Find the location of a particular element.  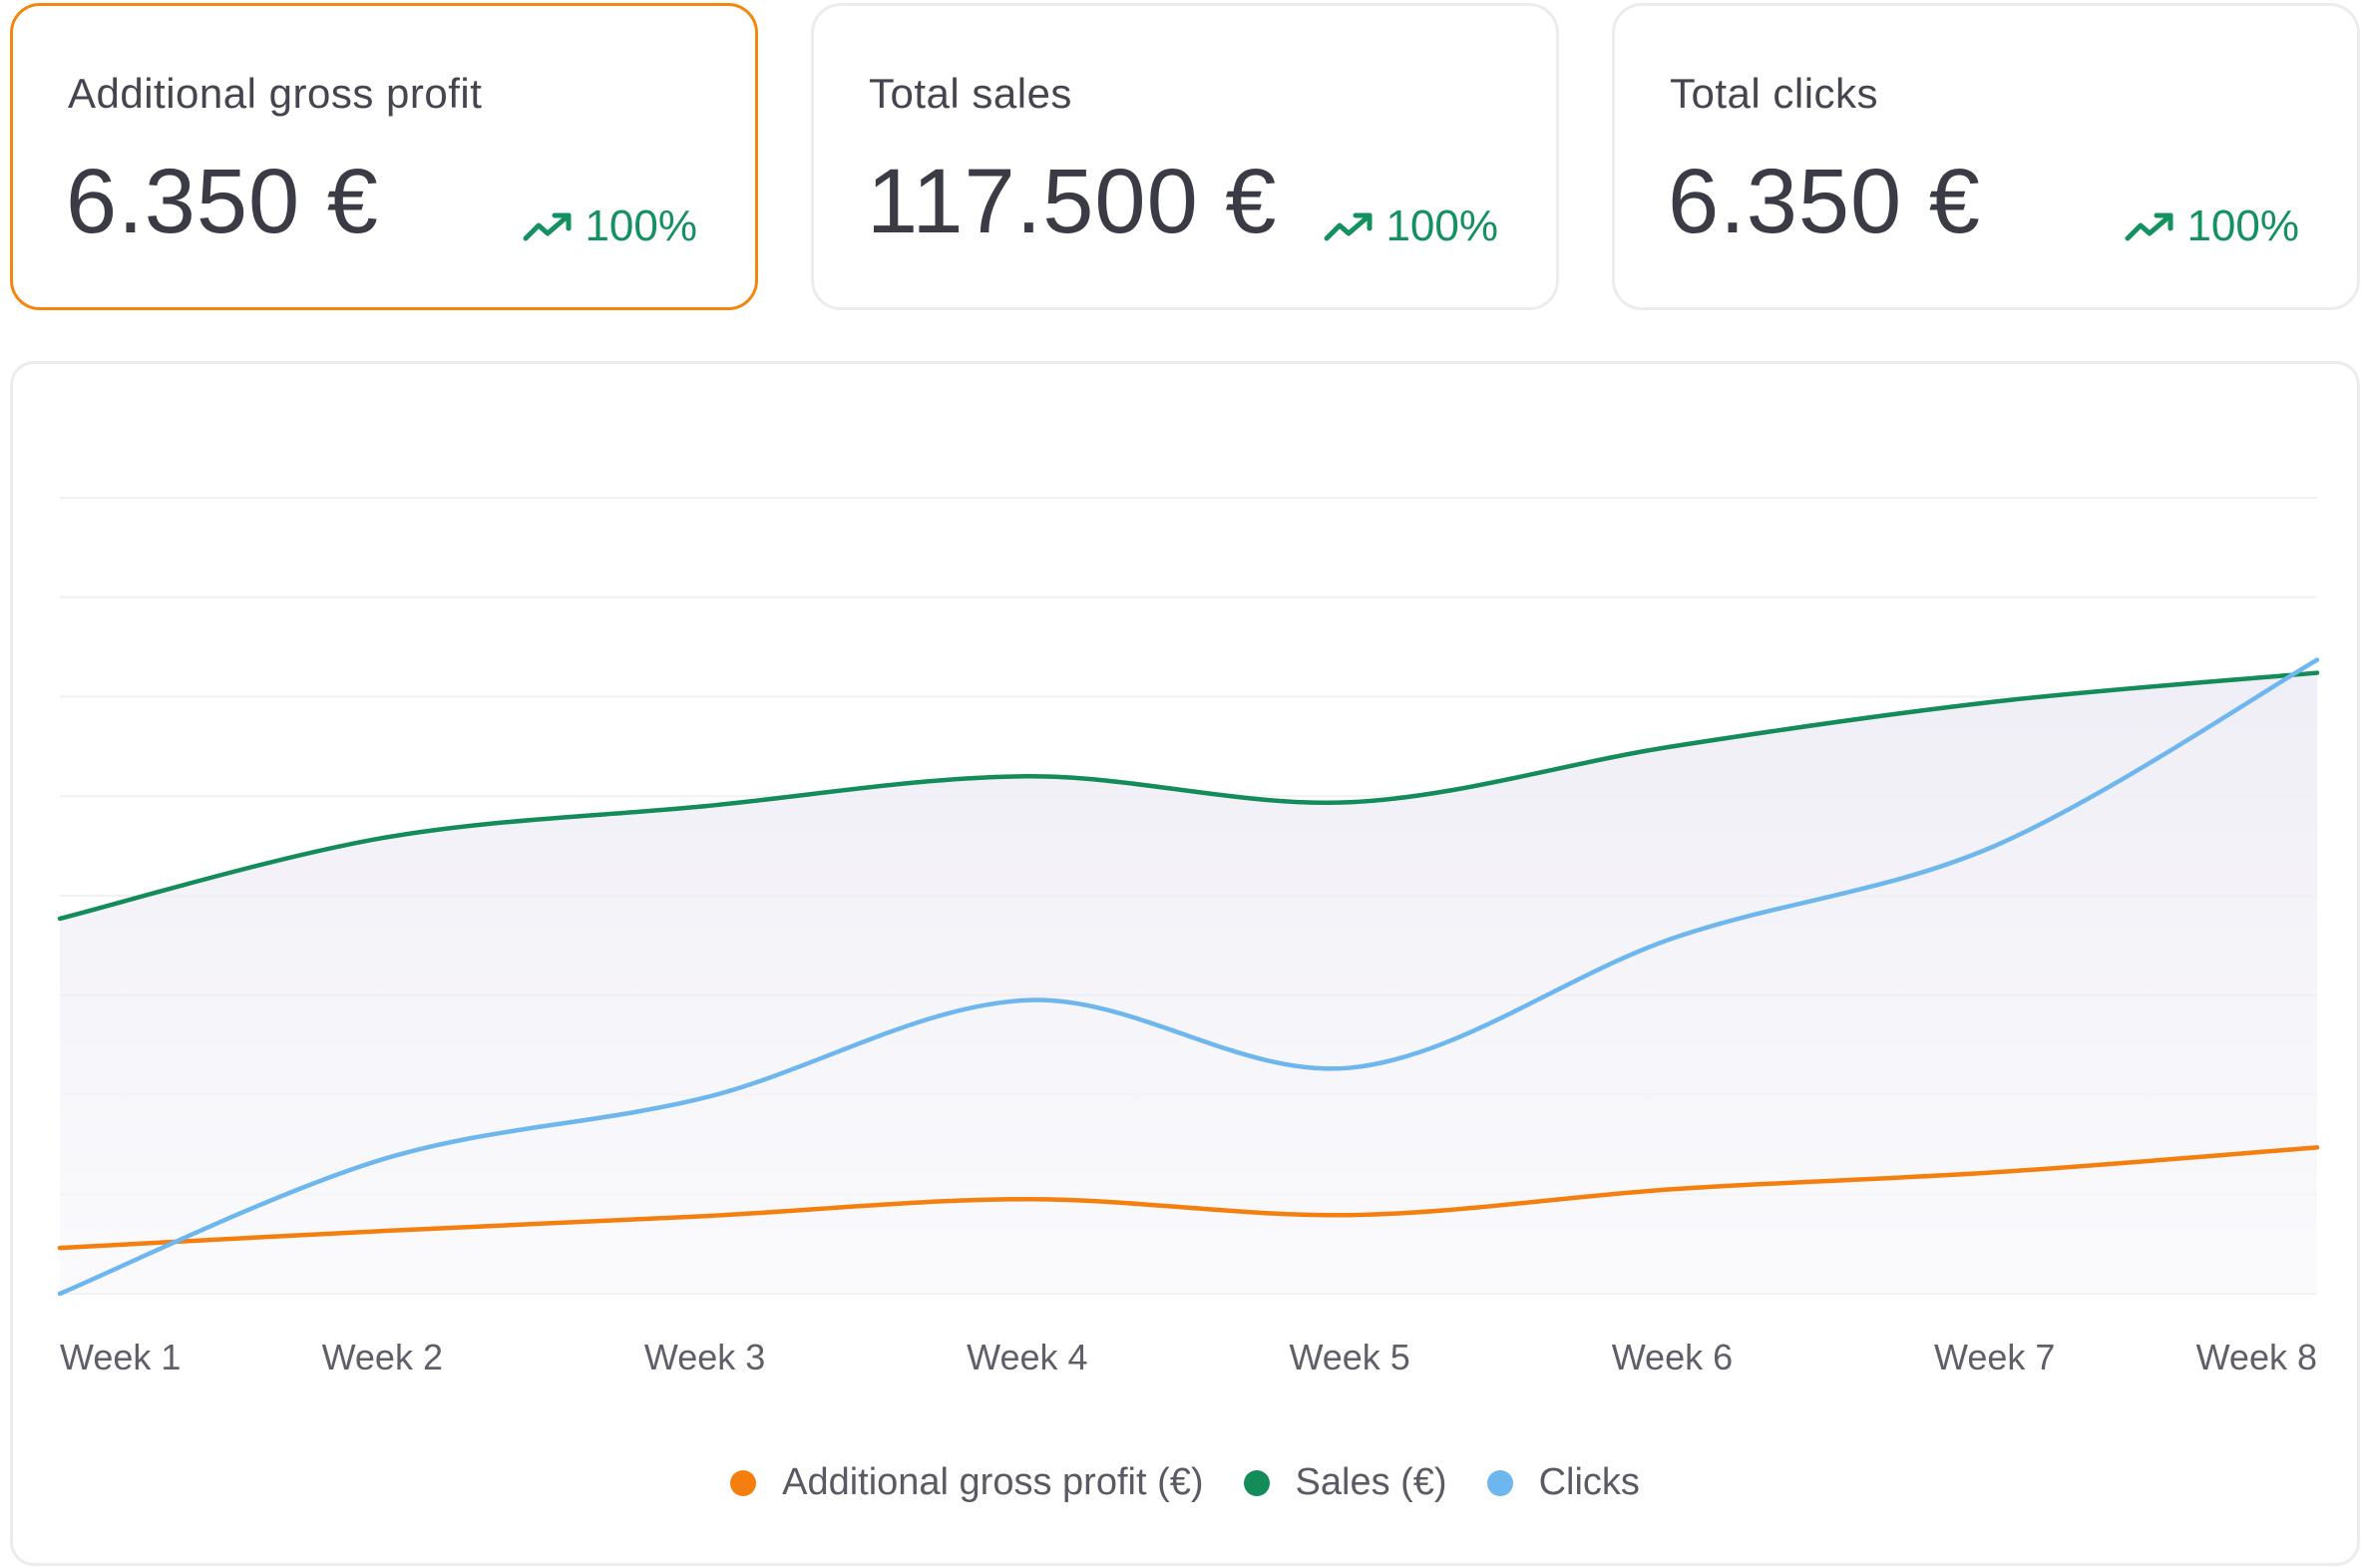

kpi-card-total-sales: Total sales 117.500 € 100% is located at coordinates (1185, 156).